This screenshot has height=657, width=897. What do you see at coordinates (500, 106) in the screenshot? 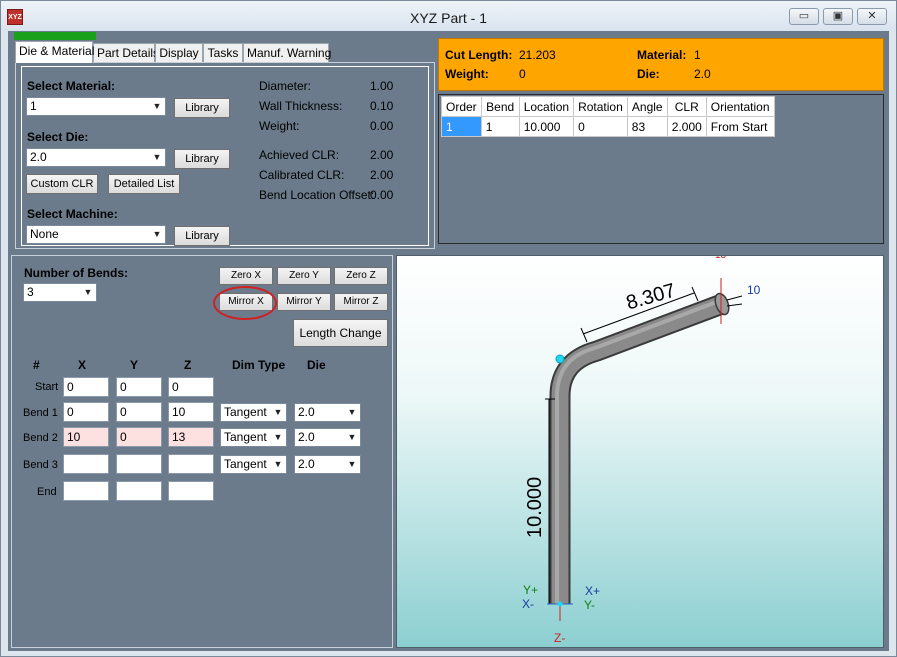
I see `column-header: Bend` at bounding box center [500, 106].